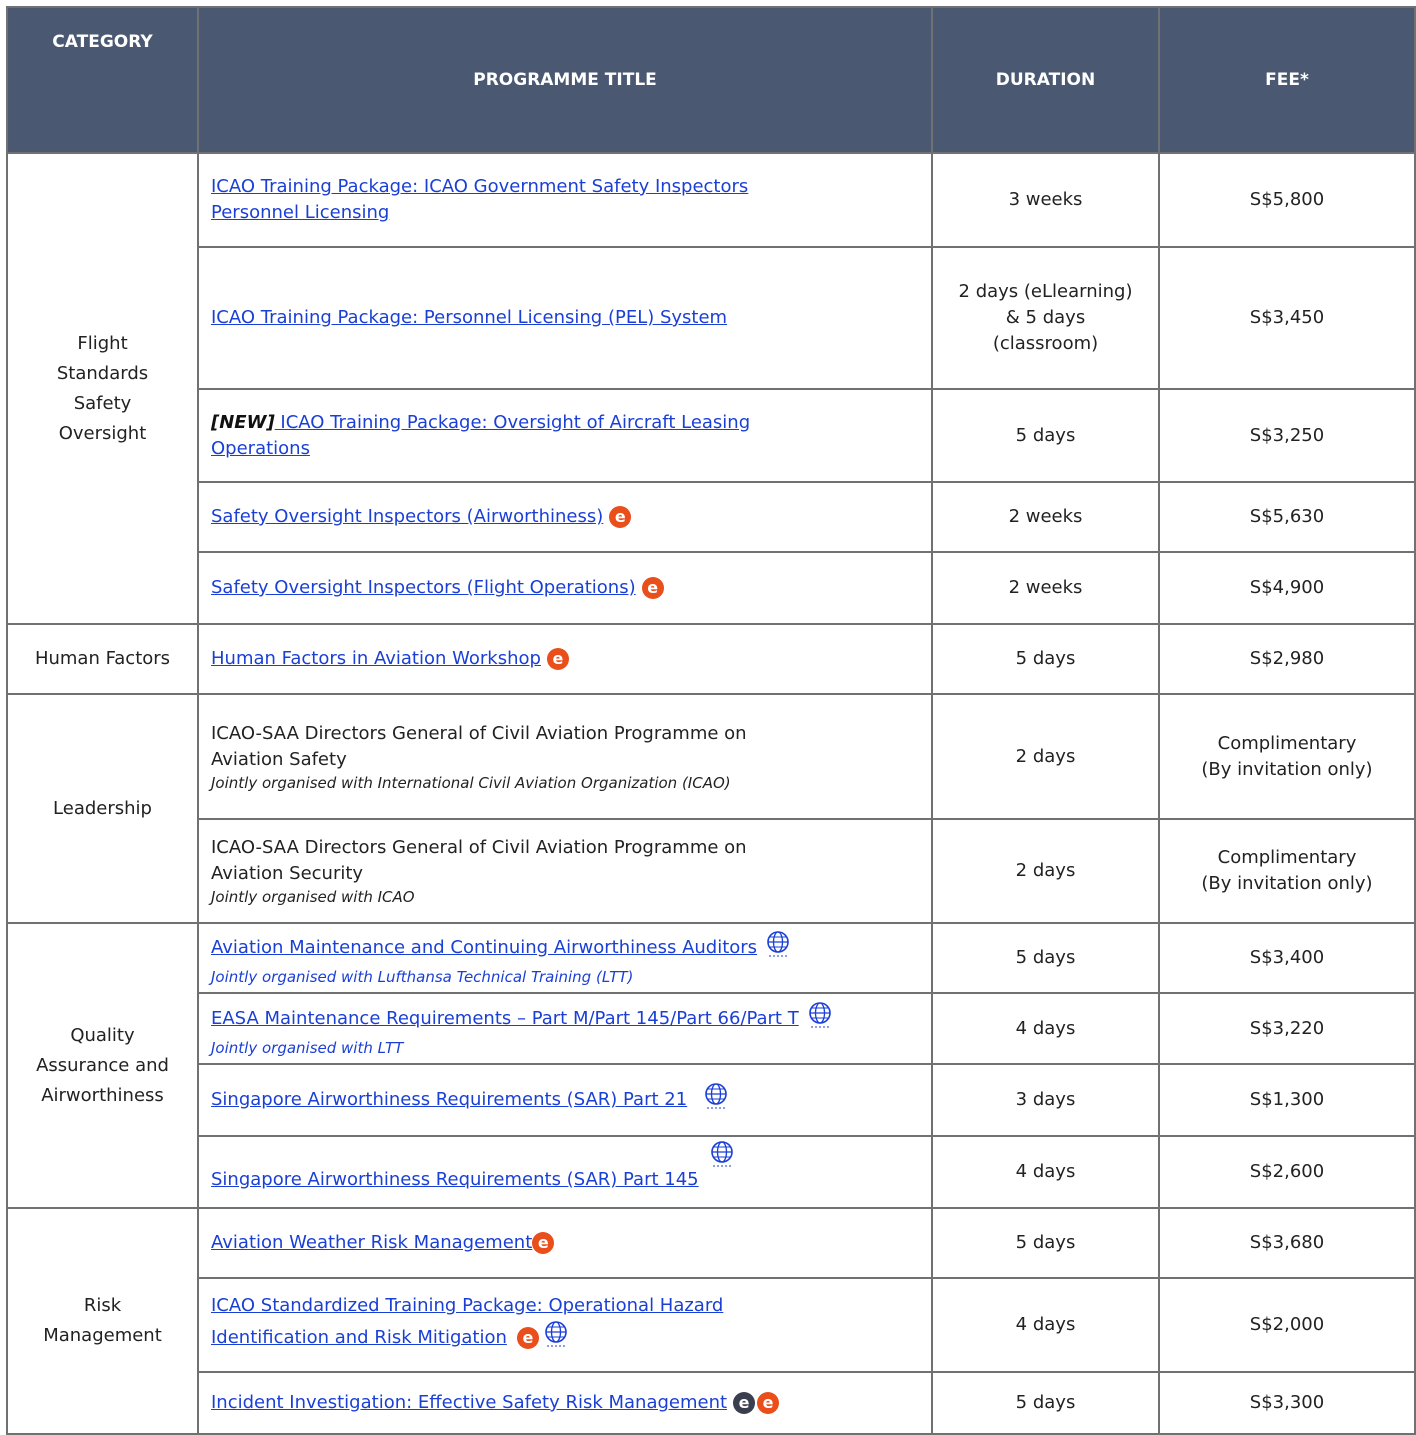 This screenshot has height=1435, width=1416. What do you see at coordinates (371, 1242) in the screenshot?
I see `programme-link: Aviation Weather Risk Management` at bounding box center [371, 1242].